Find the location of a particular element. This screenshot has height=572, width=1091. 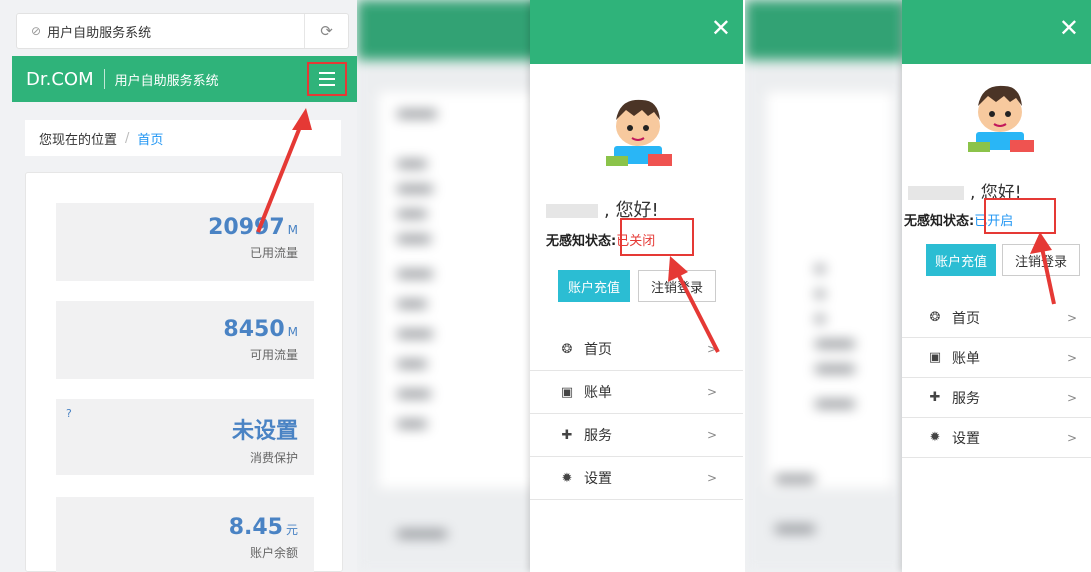

menu-toggle-button is located at coordinates (327, 79).